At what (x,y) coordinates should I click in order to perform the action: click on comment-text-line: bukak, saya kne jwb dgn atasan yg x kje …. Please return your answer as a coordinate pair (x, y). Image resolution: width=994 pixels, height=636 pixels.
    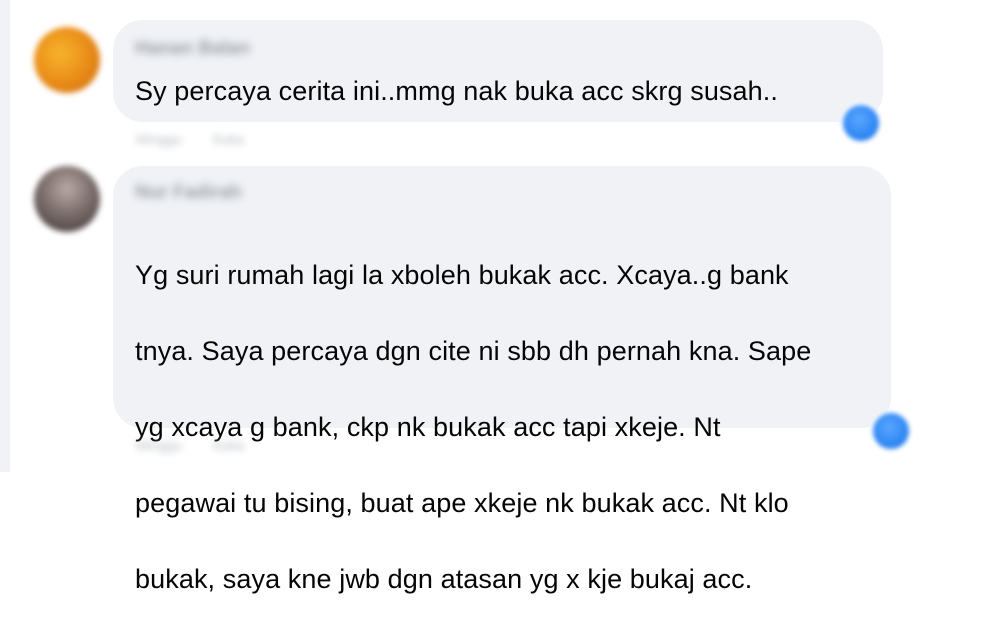
    Looking at the image, I should click on (444, 579).